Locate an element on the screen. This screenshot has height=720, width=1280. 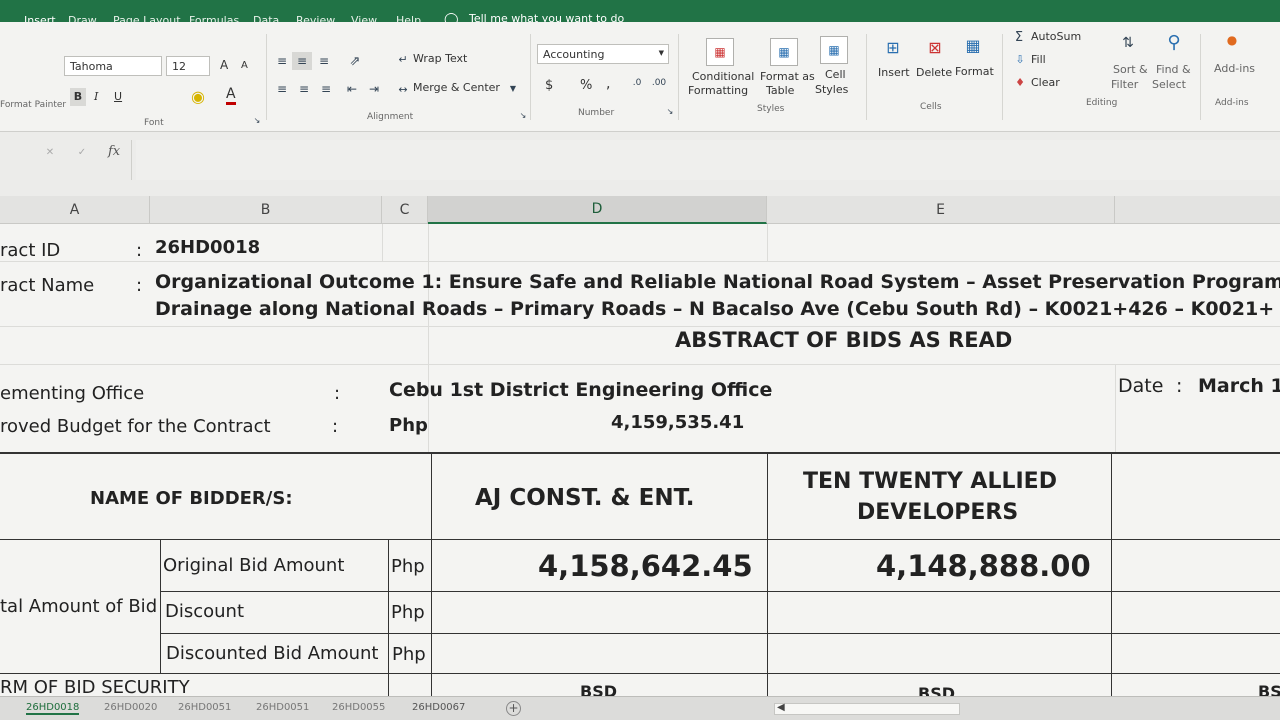
conditional-formatting-label-2: Formatting is located at coordinates (718, 90).